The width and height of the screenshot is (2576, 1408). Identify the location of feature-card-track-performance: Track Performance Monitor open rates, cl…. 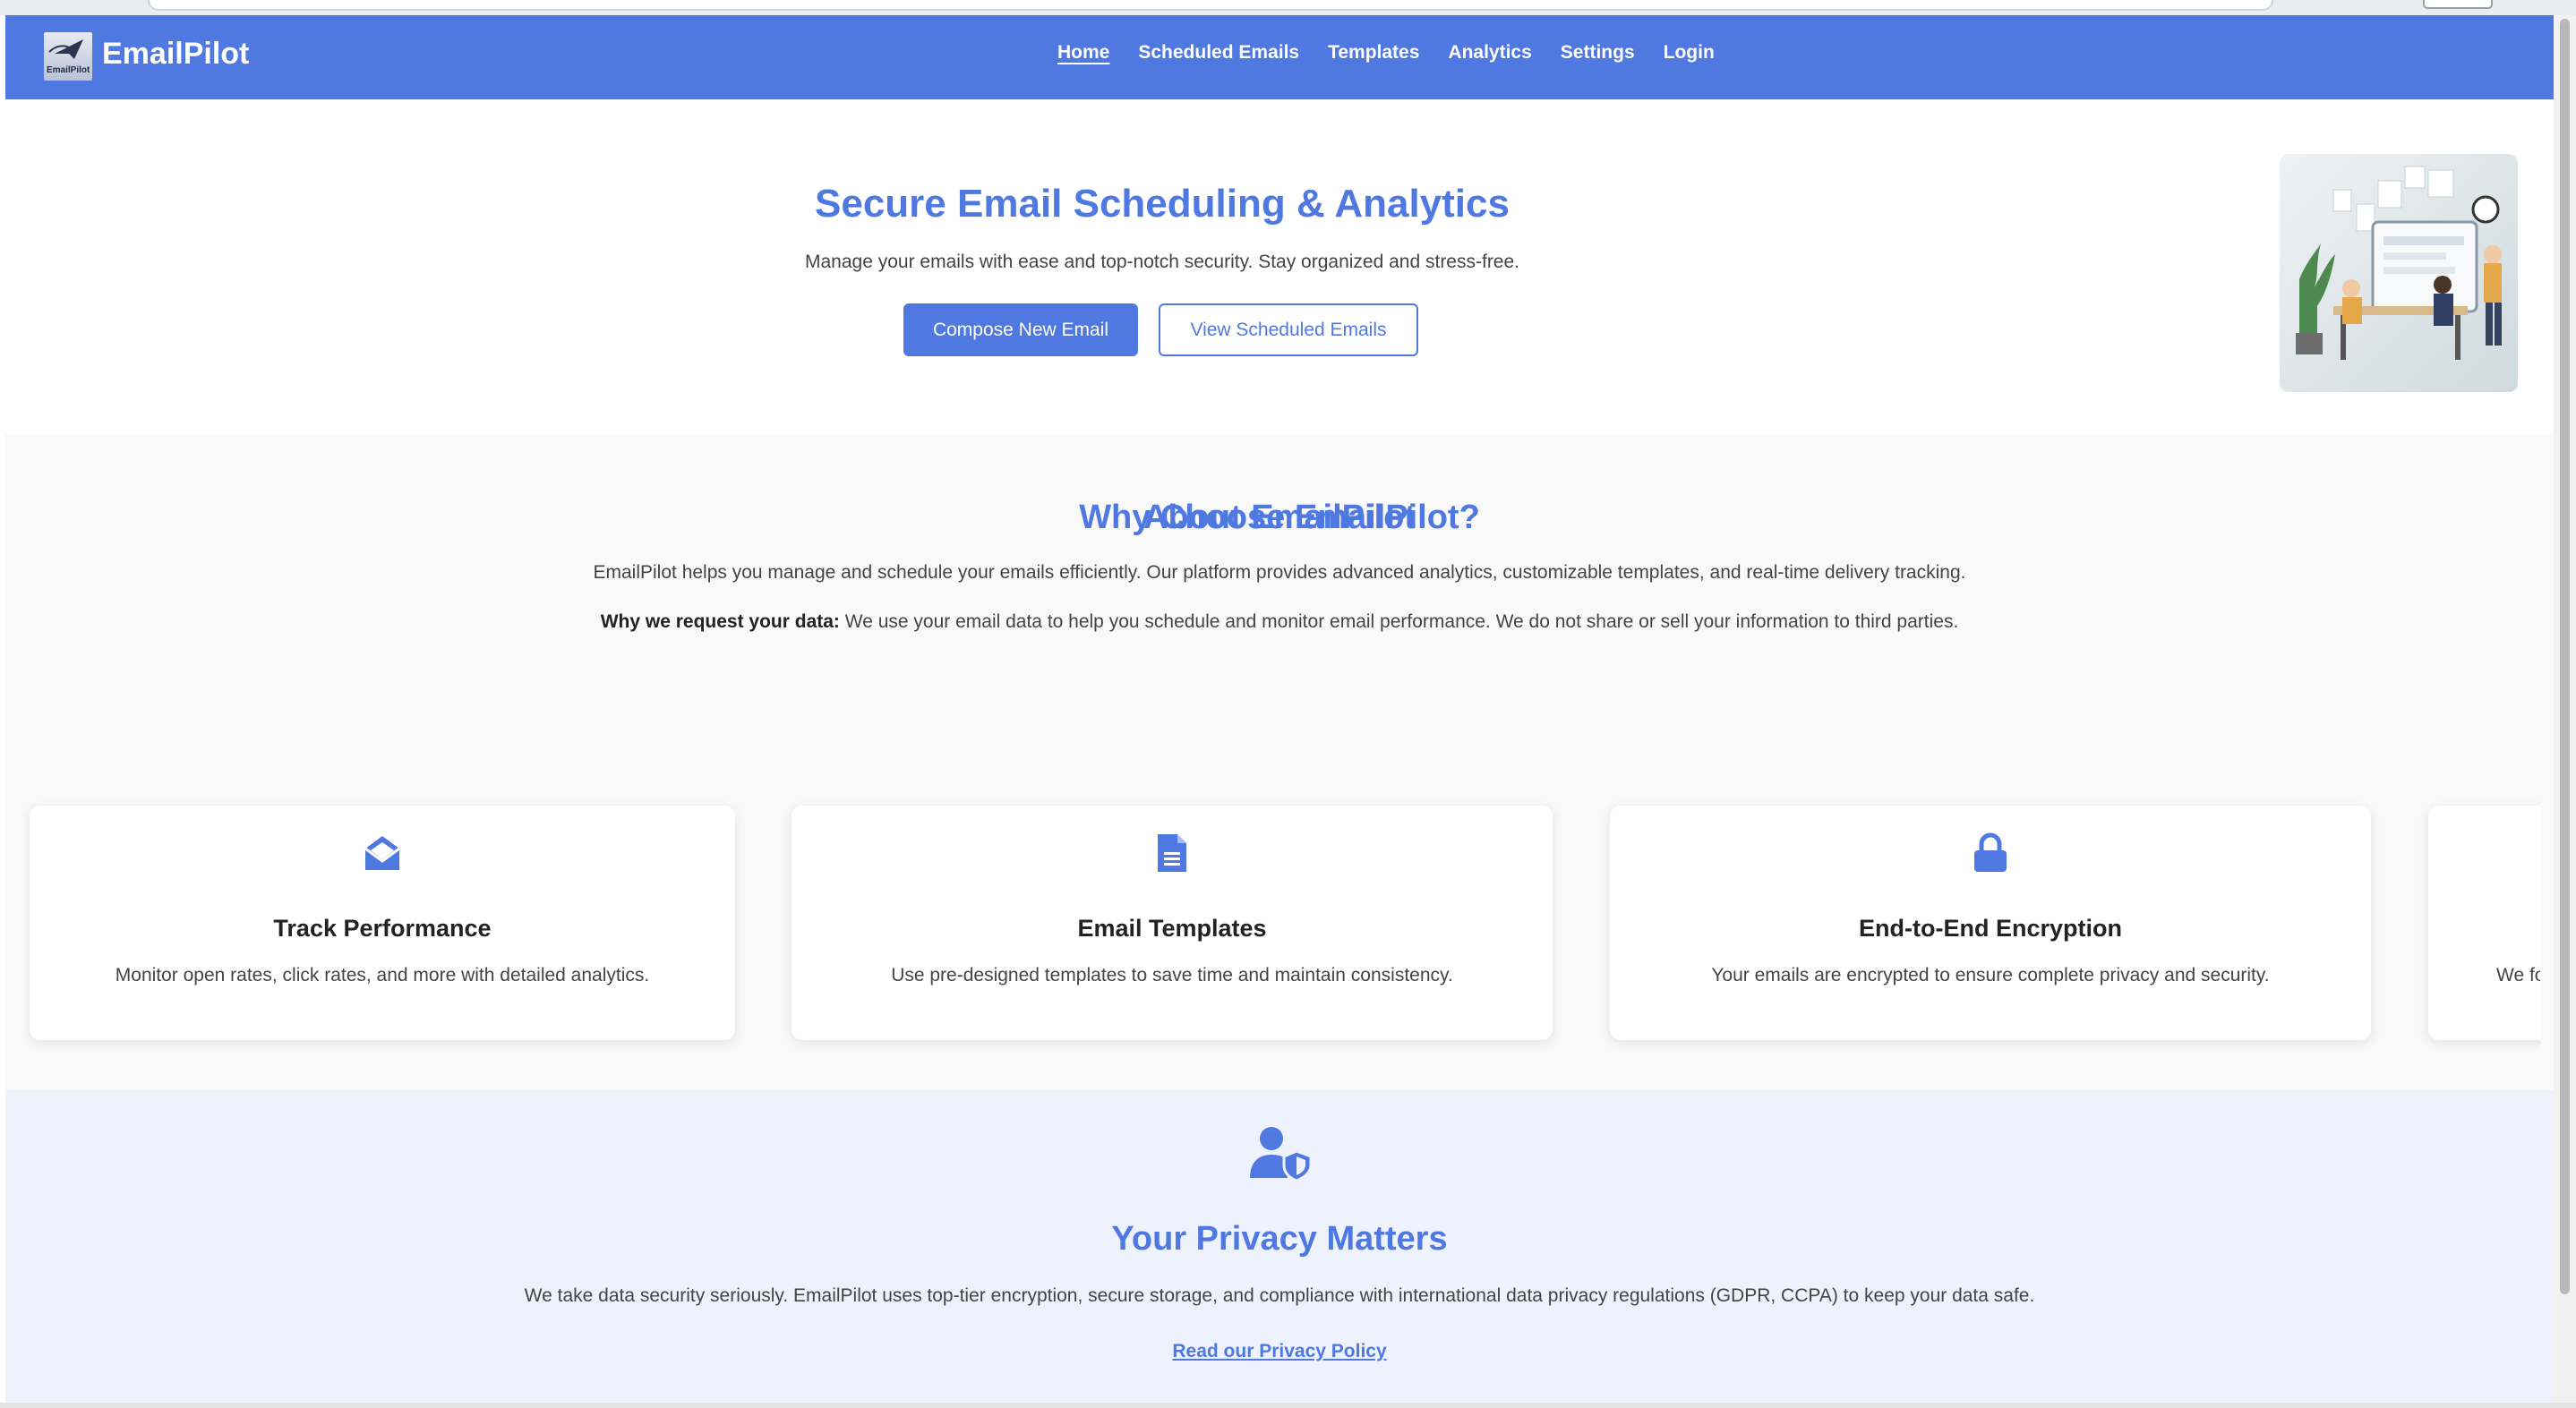
(382, 923).